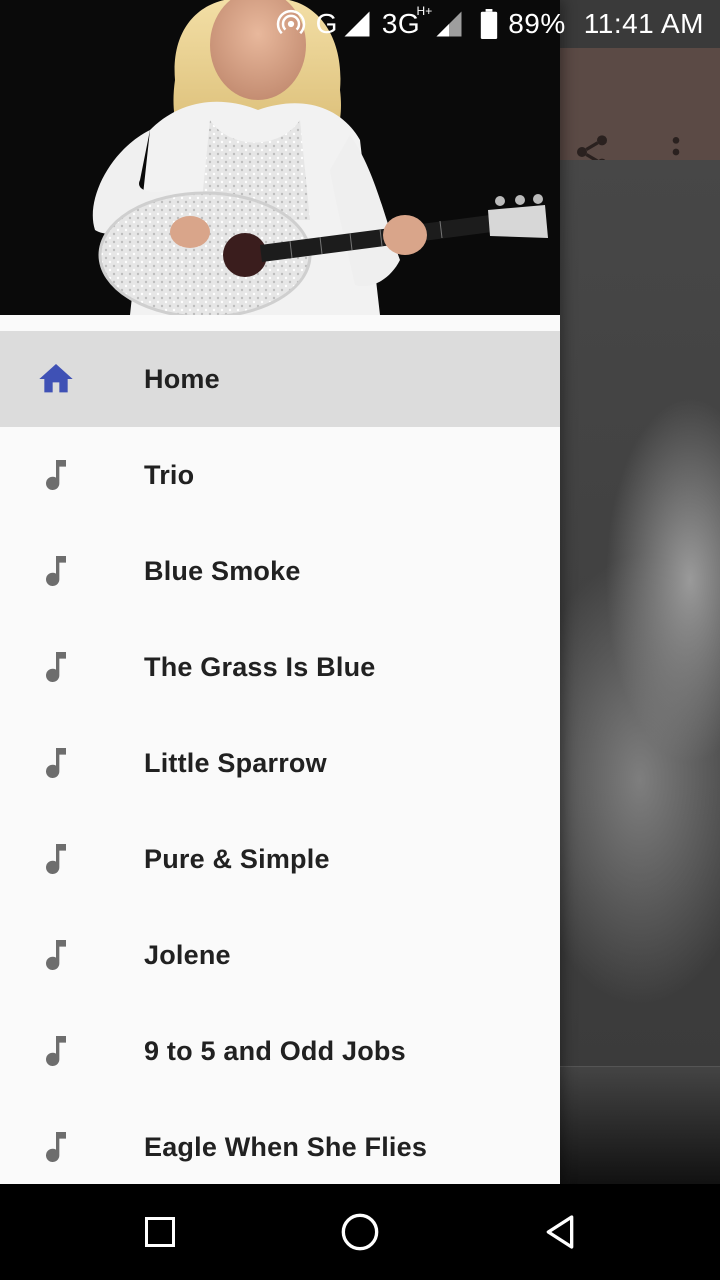 This screenshot has width=720, height=1280. I want to click on drawer-item-the-grass-is-blue: The Grass Is Blue, so click(280, 667).